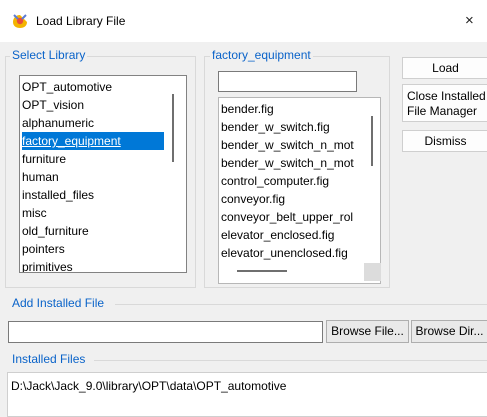  Describe the element at coordinates (53, 105) in the screenshot. I see `library-item: OPT_vision` at that location.